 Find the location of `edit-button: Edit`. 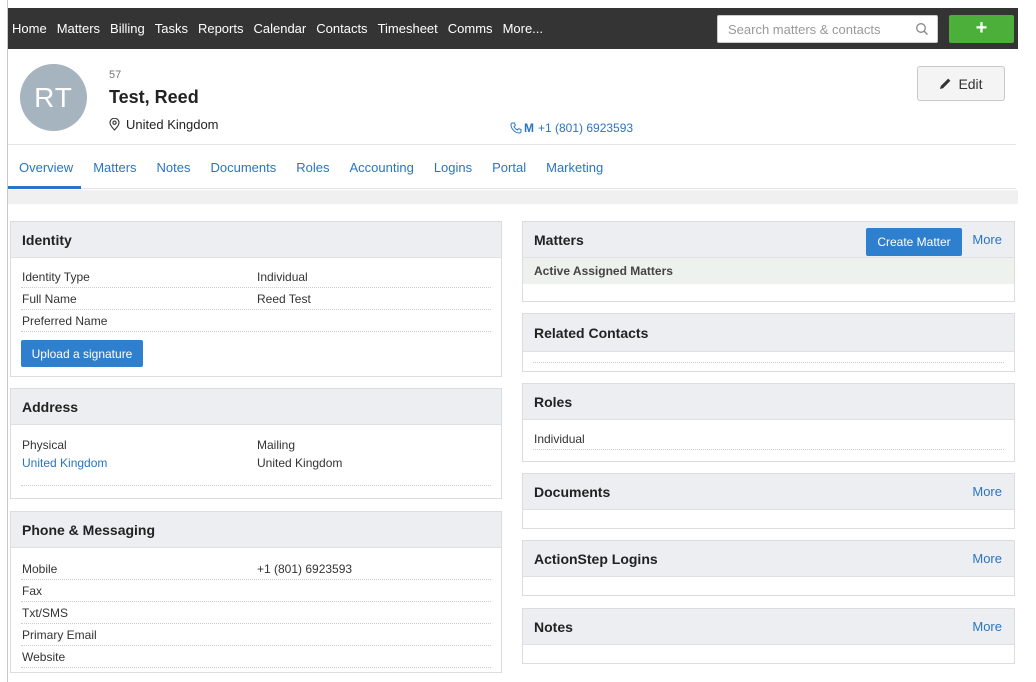

edit-button: Edit is located at coordinates (961, 83).